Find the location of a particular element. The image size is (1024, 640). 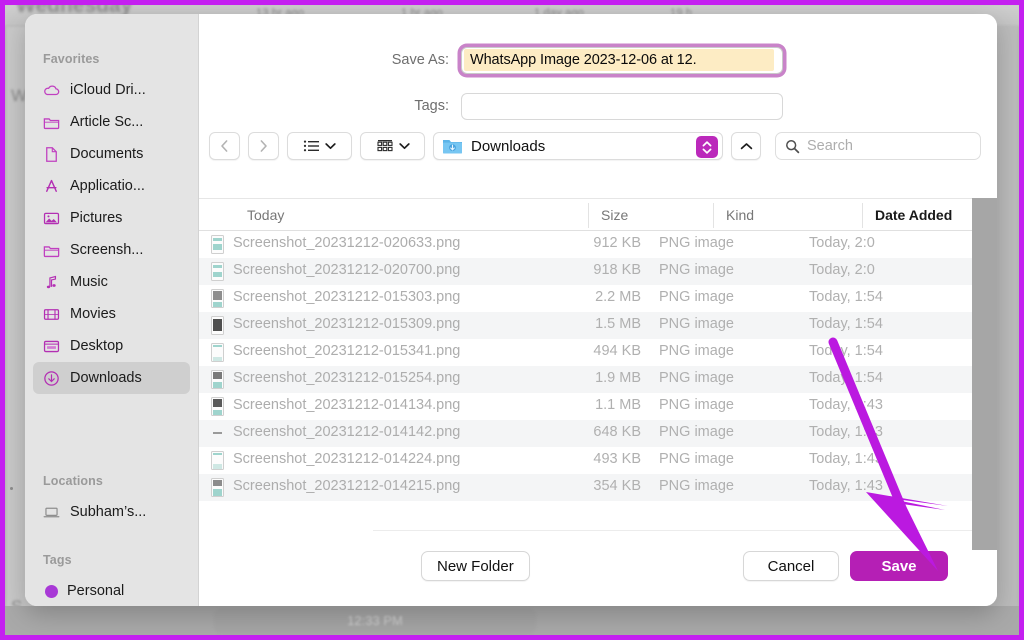

sidebar-group-tags: Personal Important is located at coordinates (111, 590).